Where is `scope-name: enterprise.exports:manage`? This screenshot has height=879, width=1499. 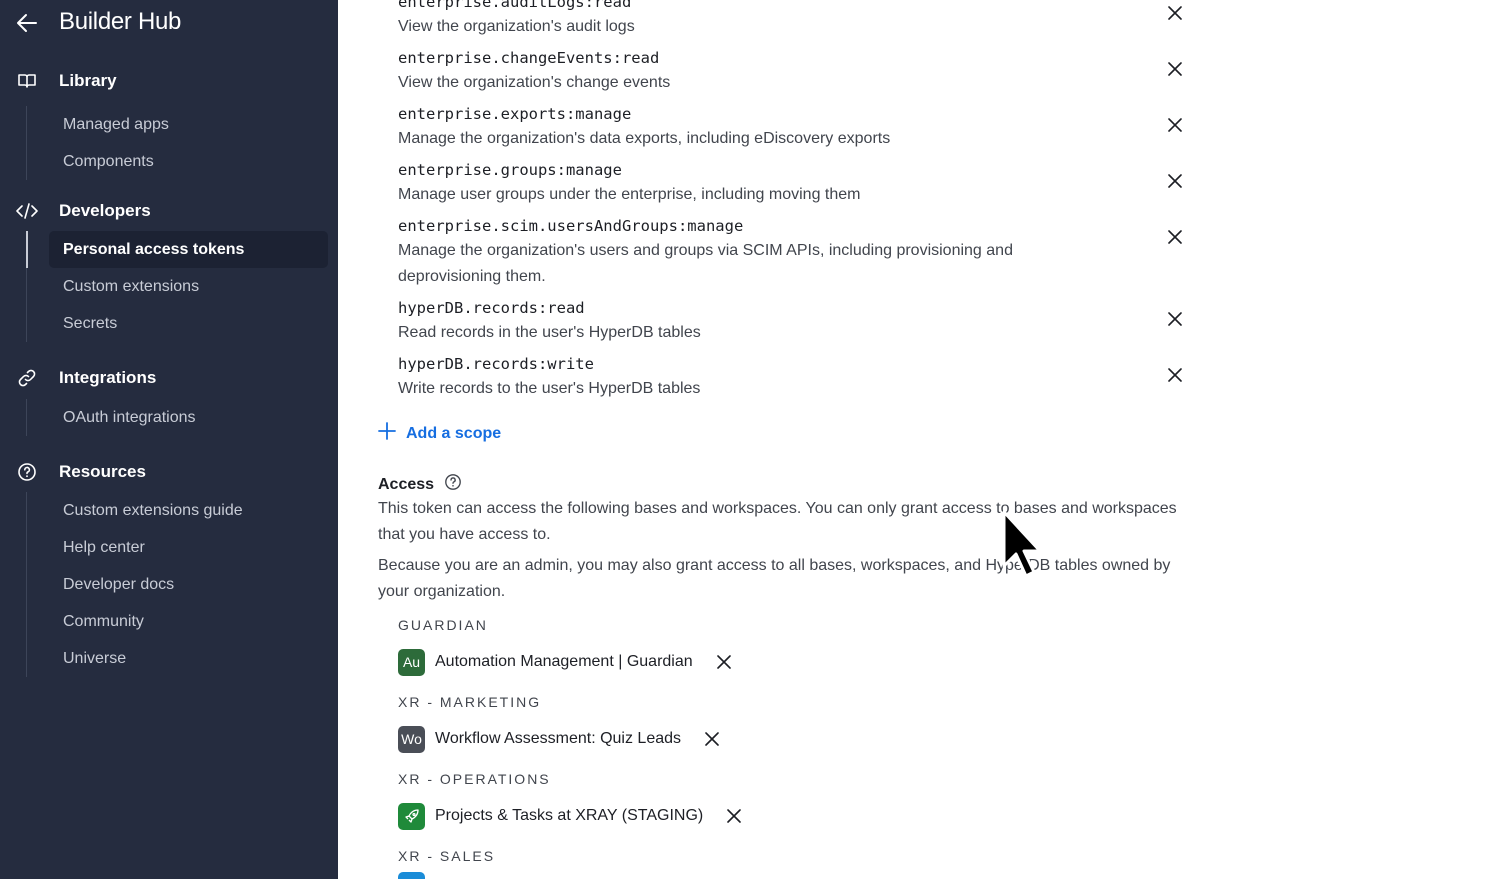
scope-name: enterprise.exports:manage is located at coordinates (515, 114).